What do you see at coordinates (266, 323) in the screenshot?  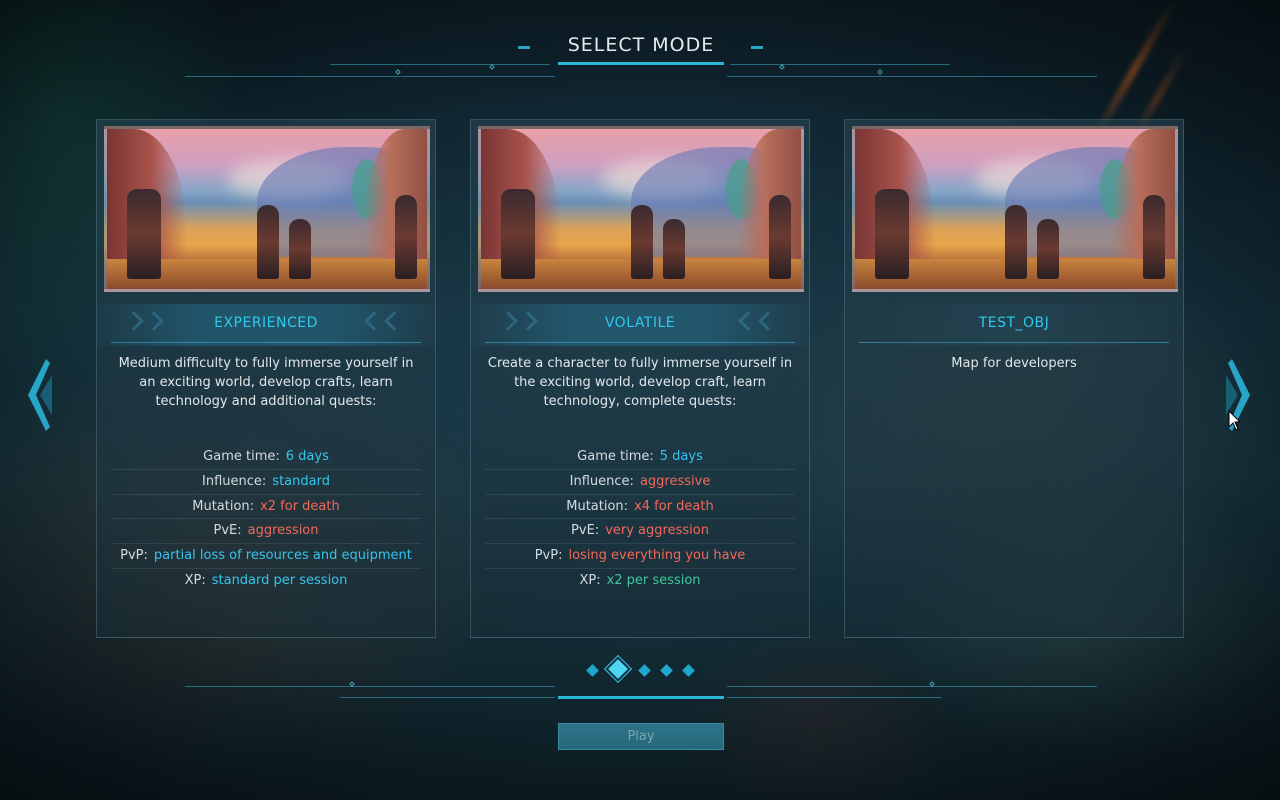 I see `mode-card-title: EXPERIENCED` at bounding box center [266, 323].